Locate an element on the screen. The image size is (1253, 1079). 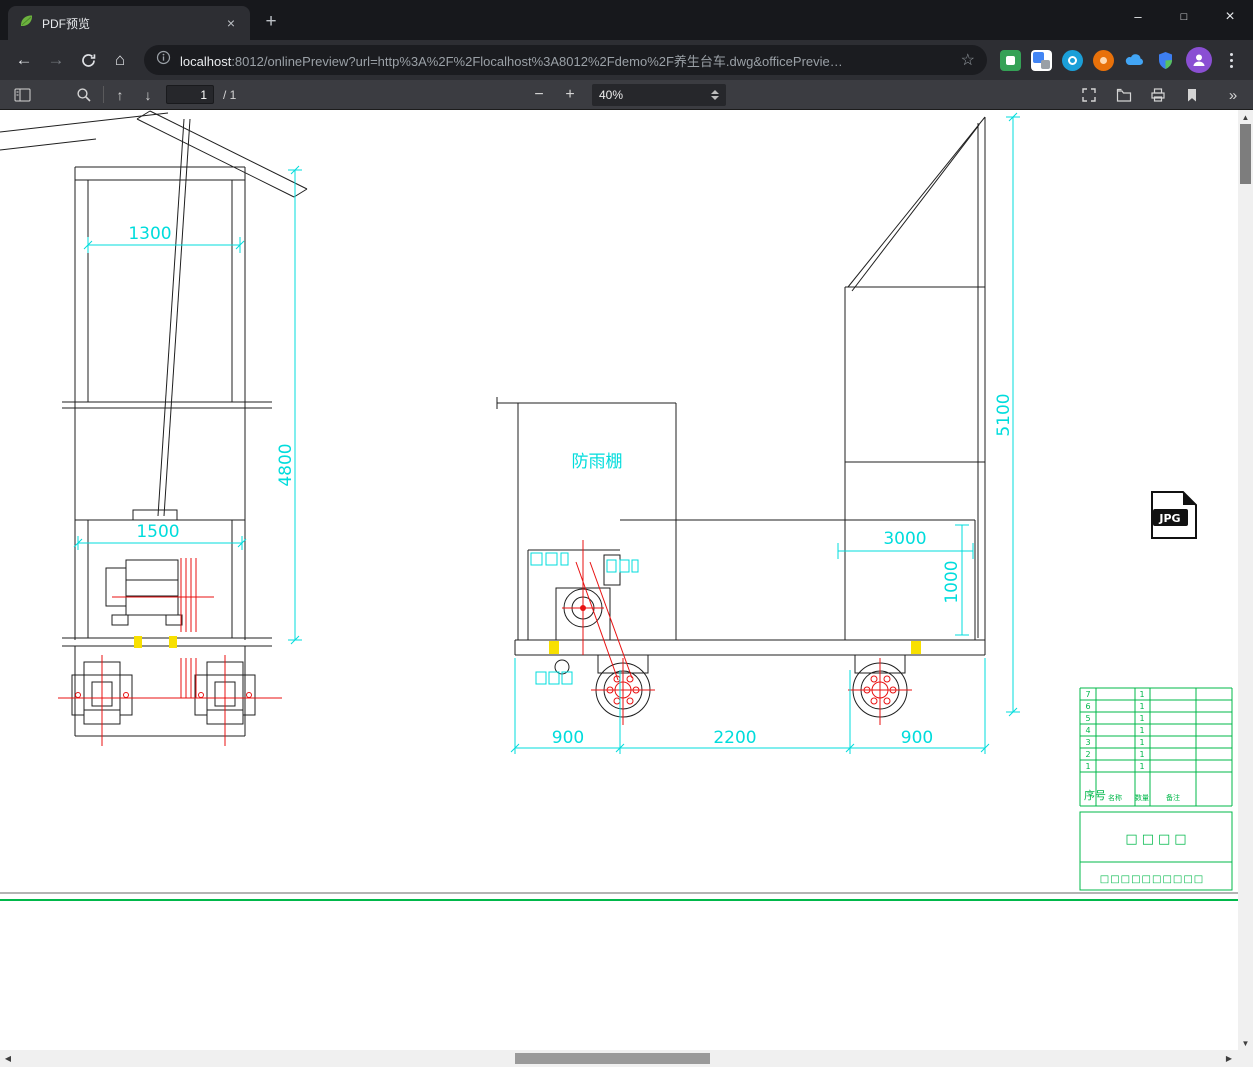
horizontal-scrollbar-thumb is located at coordinates (612, 1058).